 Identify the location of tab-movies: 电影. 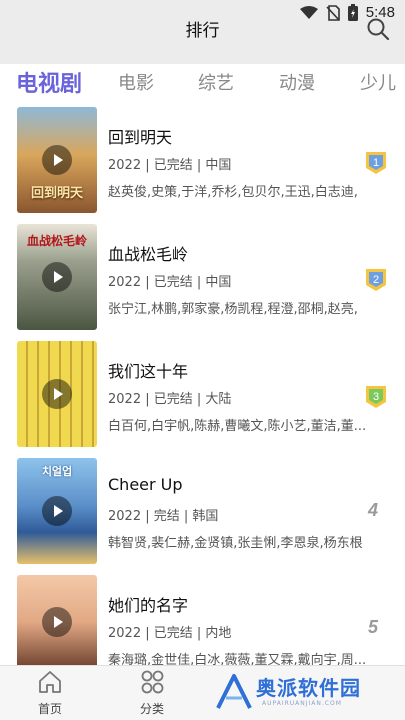
(136, 82).